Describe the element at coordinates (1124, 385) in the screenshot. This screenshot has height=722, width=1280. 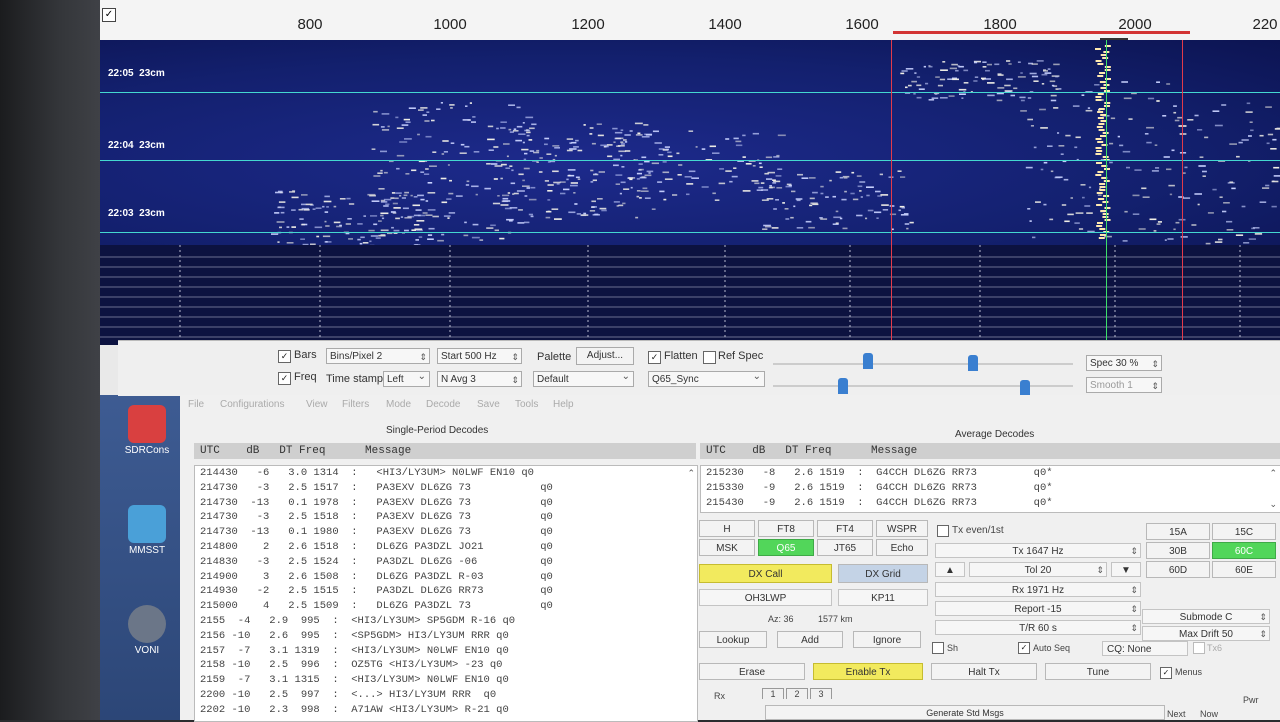
I see `smooth-spinner: Smooth 1` at that location.